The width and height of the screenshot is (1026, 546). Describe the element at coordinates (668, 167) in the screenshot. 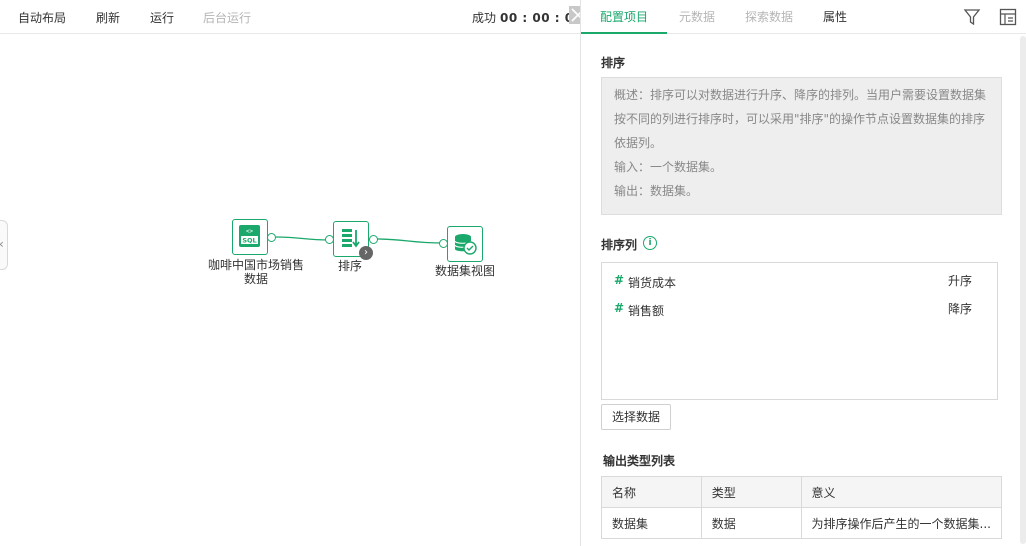

I see `description-line: 输入：一个数据集。` at that location.